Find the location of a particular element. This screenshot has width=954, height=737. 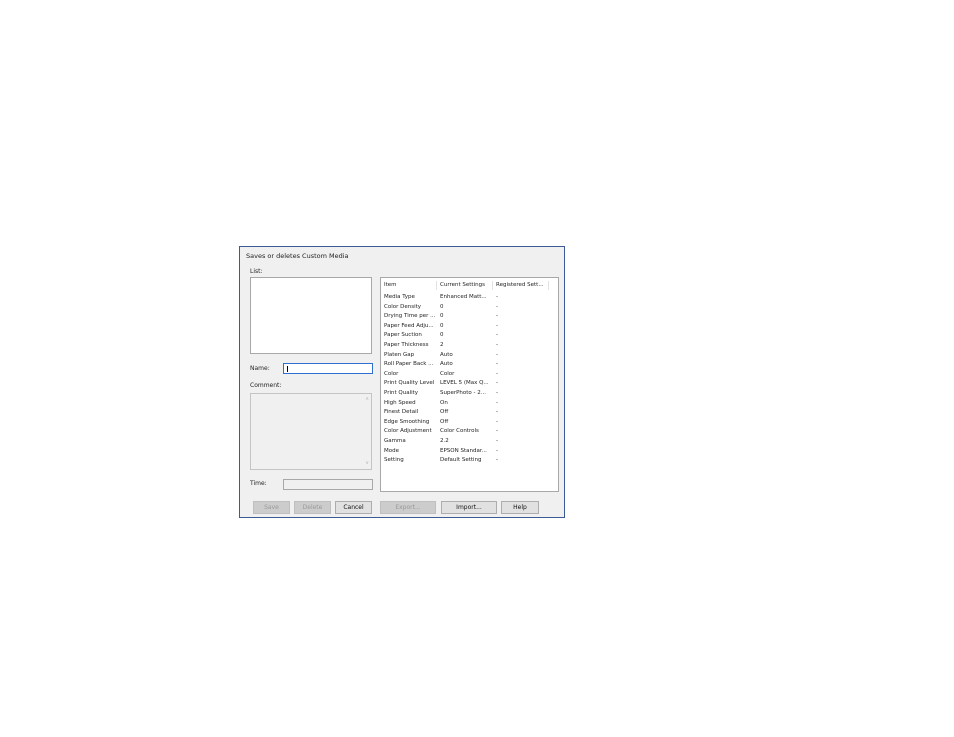

table-row: Color Adjustment Color Controls - is located at coordinates (469, 432).